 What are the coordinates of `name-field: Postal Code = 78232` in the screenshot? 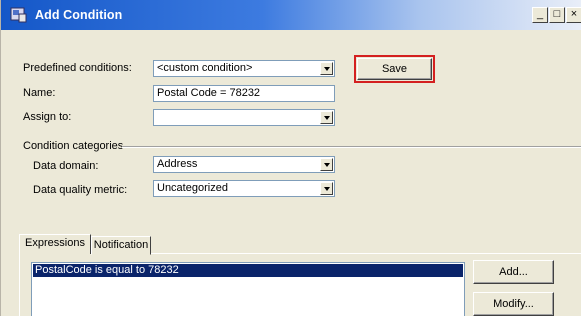 It's located at (244, 93).